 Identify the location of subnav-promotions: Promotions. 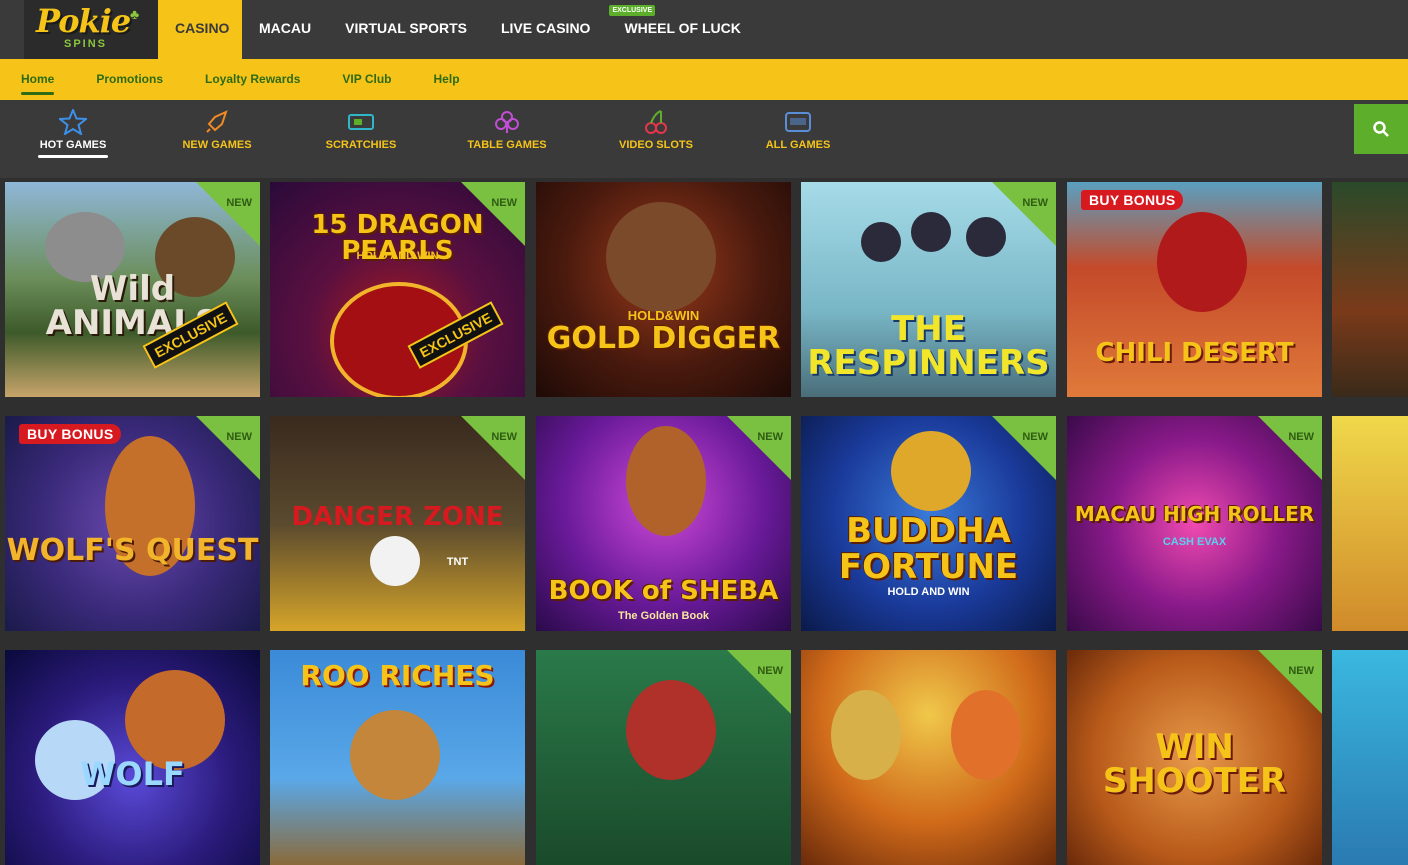
(129, 79).